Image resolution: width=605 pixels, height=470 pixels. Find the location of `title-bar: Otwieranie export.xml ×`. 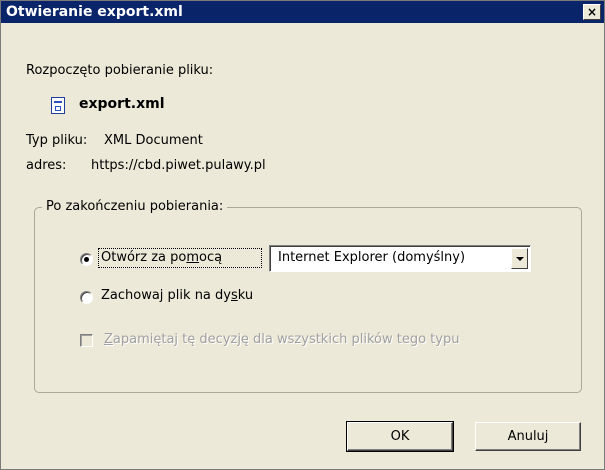

title-bar: Otwieranie export.xml × is located at coordinates (302, 12).